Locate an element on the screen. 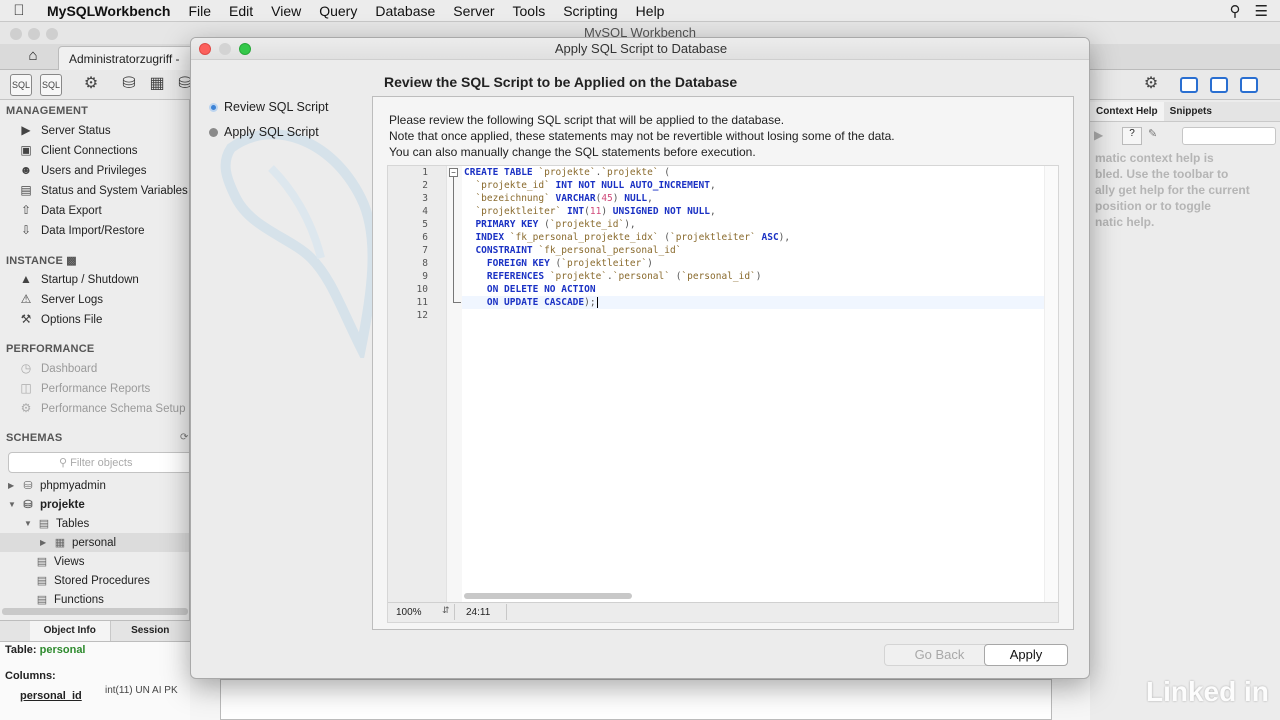 Image resolution: width=1280 pixels, height=720 pixels. log-icon: ⚠ is located at coordinates (26, 299).